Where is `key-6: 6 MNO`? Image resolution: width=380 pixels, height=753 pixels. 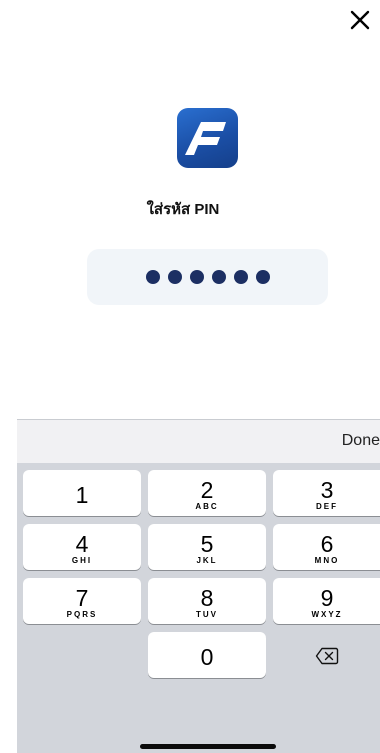
key-6: 6 MNO is located at coordinates (326, 547).